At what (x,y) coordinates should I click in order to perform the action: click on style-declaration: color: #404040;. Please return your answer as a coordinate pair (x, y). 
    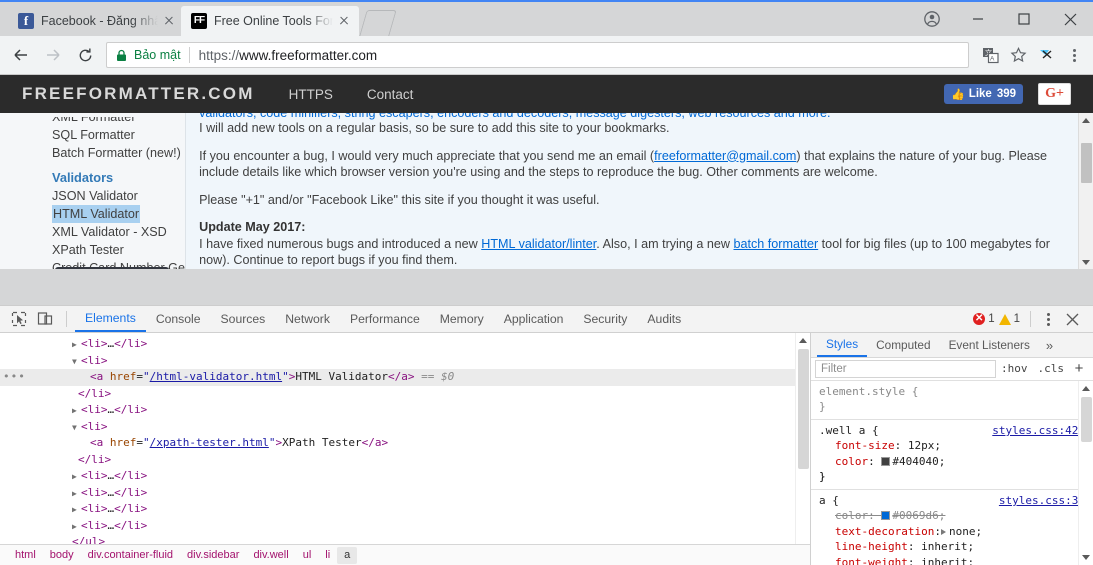
    Looking at the image, I should click on (952, 462).